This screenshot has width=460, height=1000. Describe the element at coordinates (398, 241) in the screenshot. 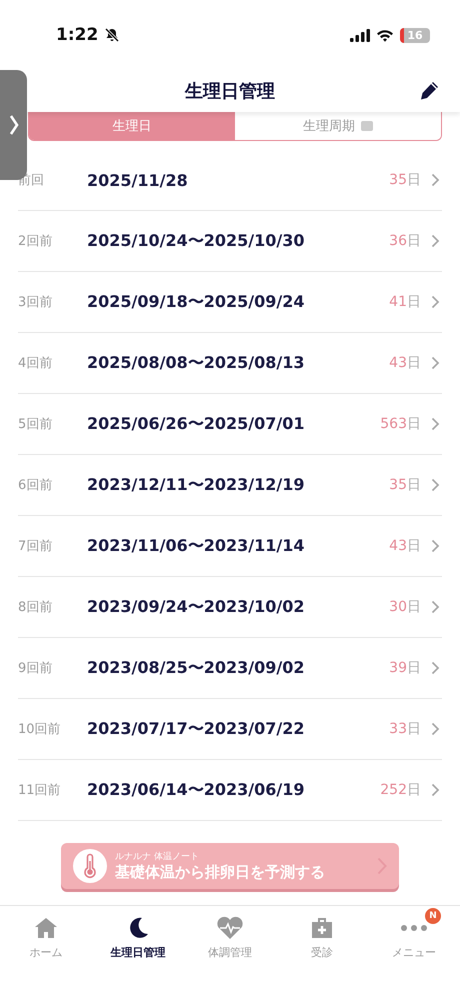

I see `cycle-days: 36` at that location.